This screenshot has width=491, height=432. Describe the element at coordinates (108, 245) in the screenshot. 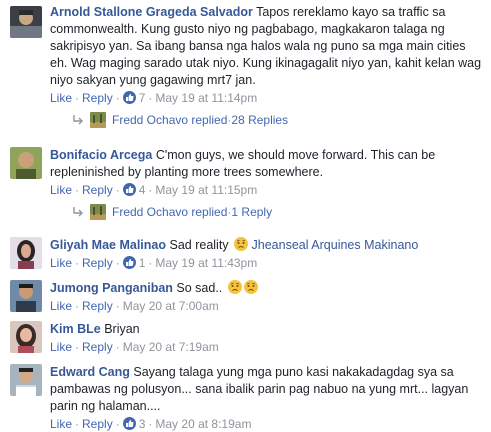

I see `author-name: Gliyah Mae Malinao` at that location.